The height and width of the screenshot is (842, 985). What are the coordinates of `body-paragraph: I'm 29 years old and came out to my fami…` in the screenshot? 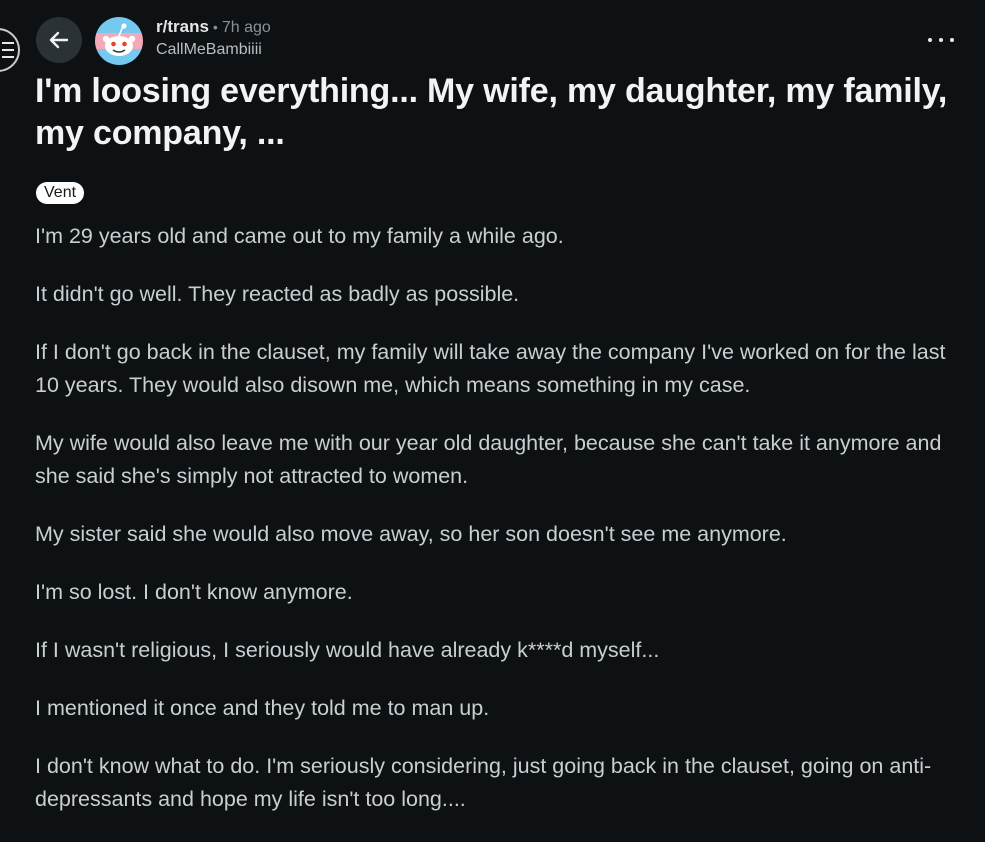 It's located at (299, 236).